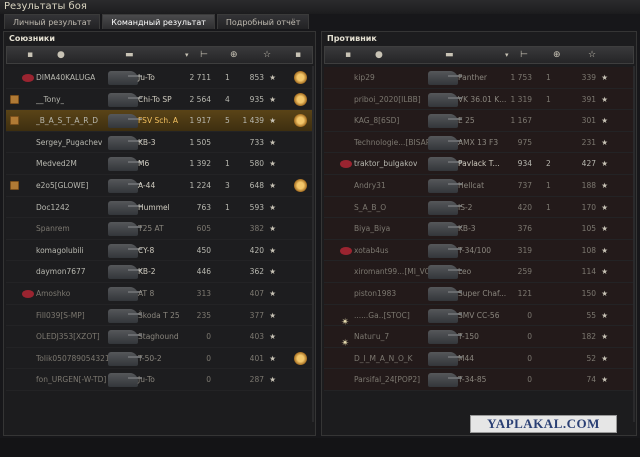 This screenshot has width=640, height=457. What do you see at coordinates (376, 120) in the screenshot?
I see `player-name: KAG_8[6SD]` at bounding box center [376, 120].